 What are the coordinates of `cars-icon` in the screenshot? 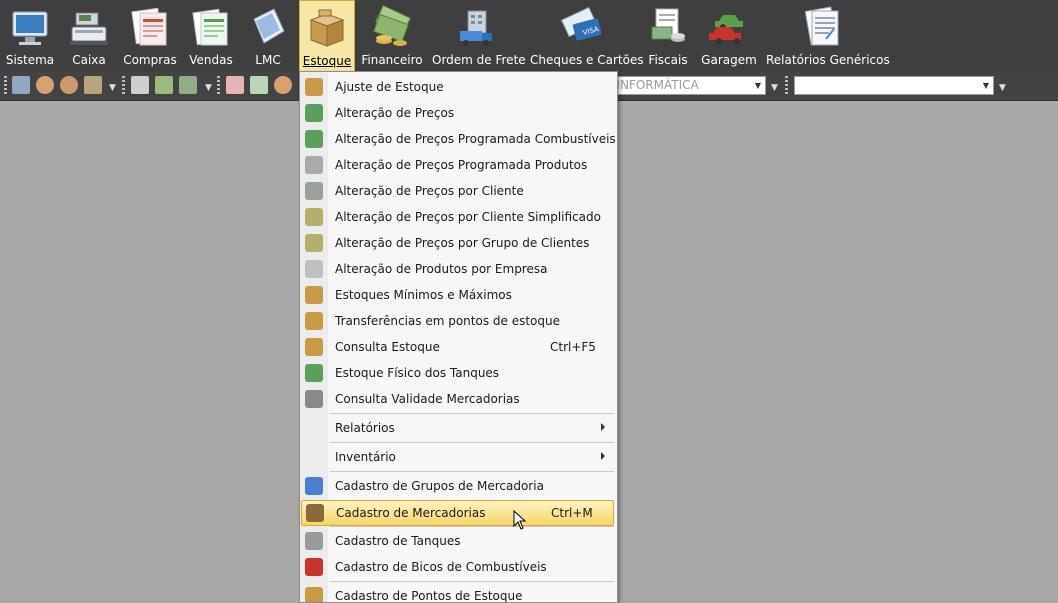 It's located at (729, 27).